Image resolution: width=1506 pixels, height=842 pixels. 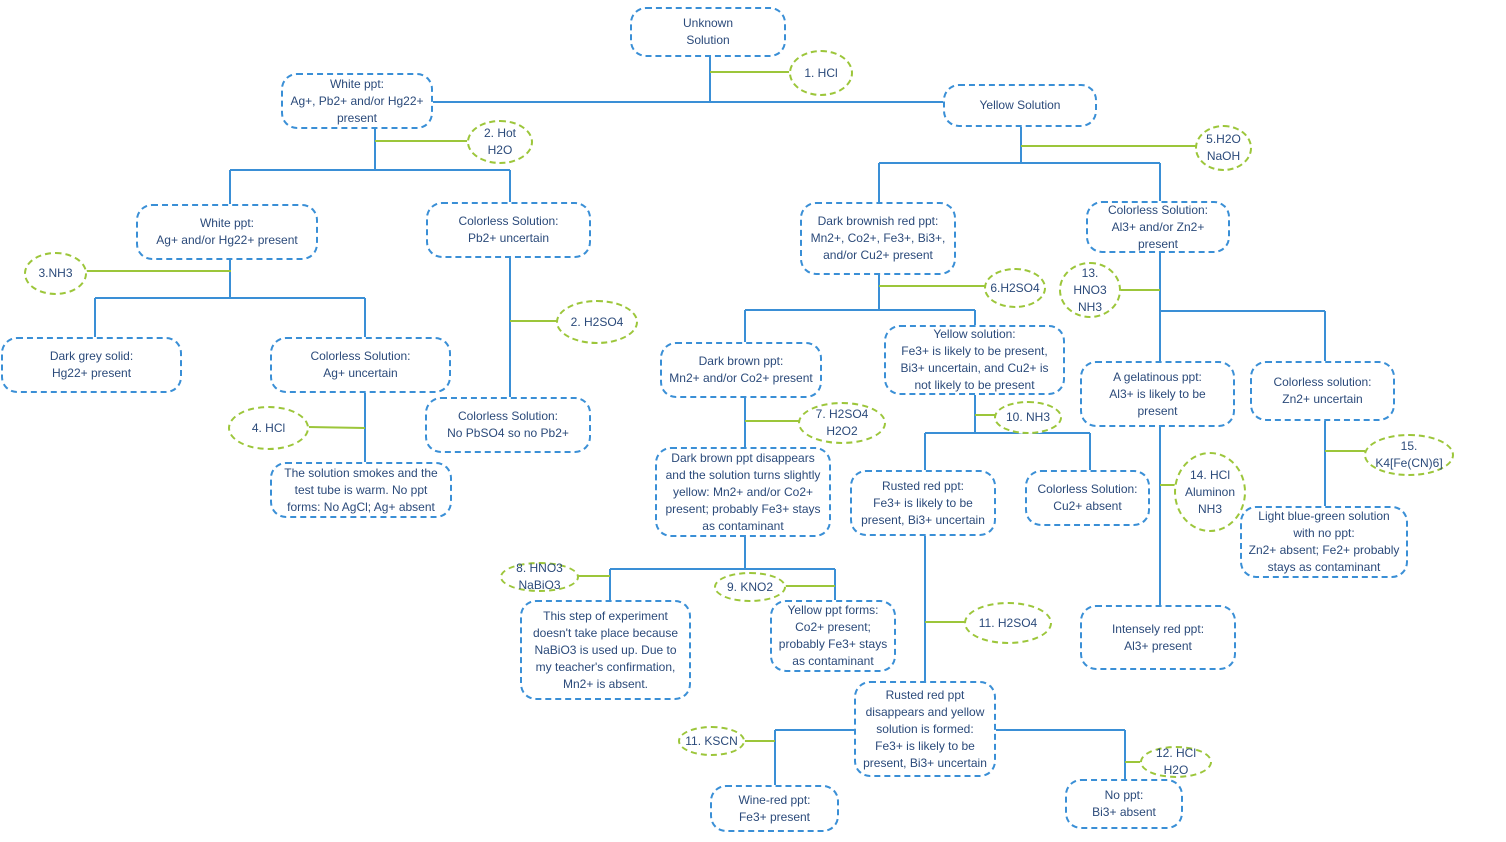 What do you see at coordinates (597, 322) in the screenshot?
I see `reagent-2-h2so4: 2. H2SO4` at bounding box center [597, 322].